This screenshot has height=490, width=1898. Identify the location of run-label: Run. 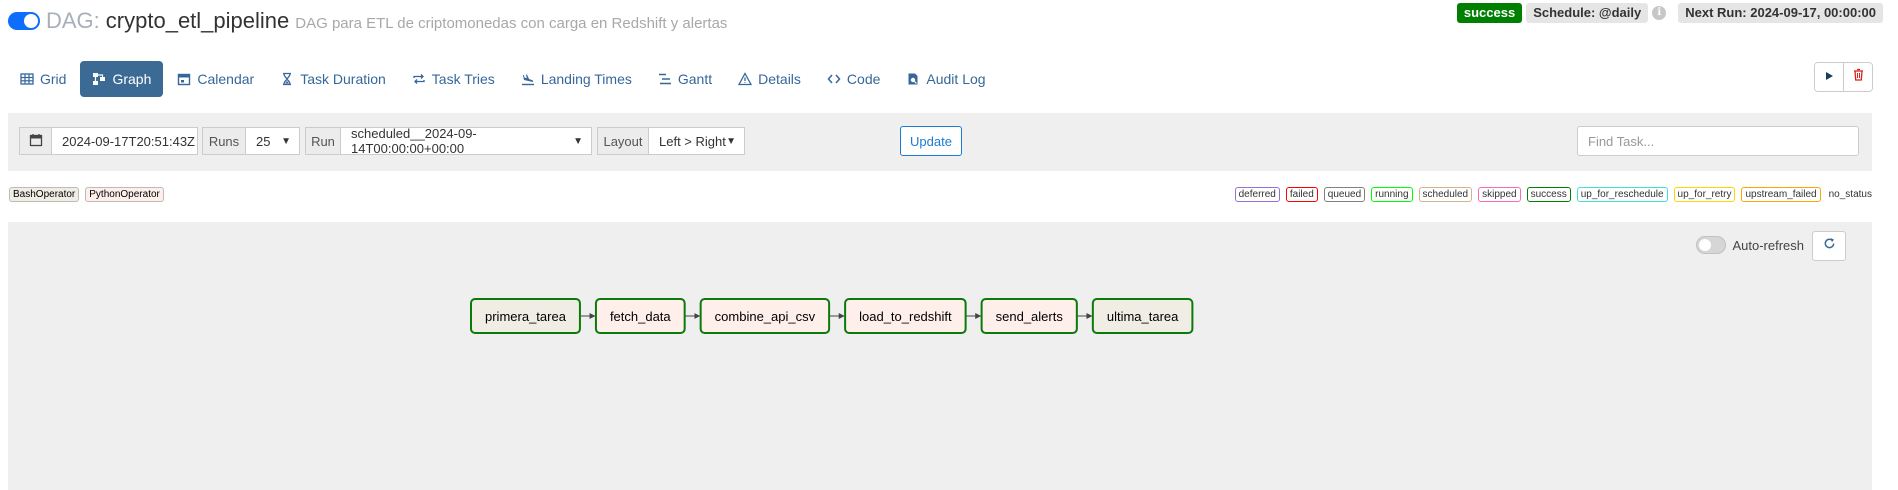
(323, 141).